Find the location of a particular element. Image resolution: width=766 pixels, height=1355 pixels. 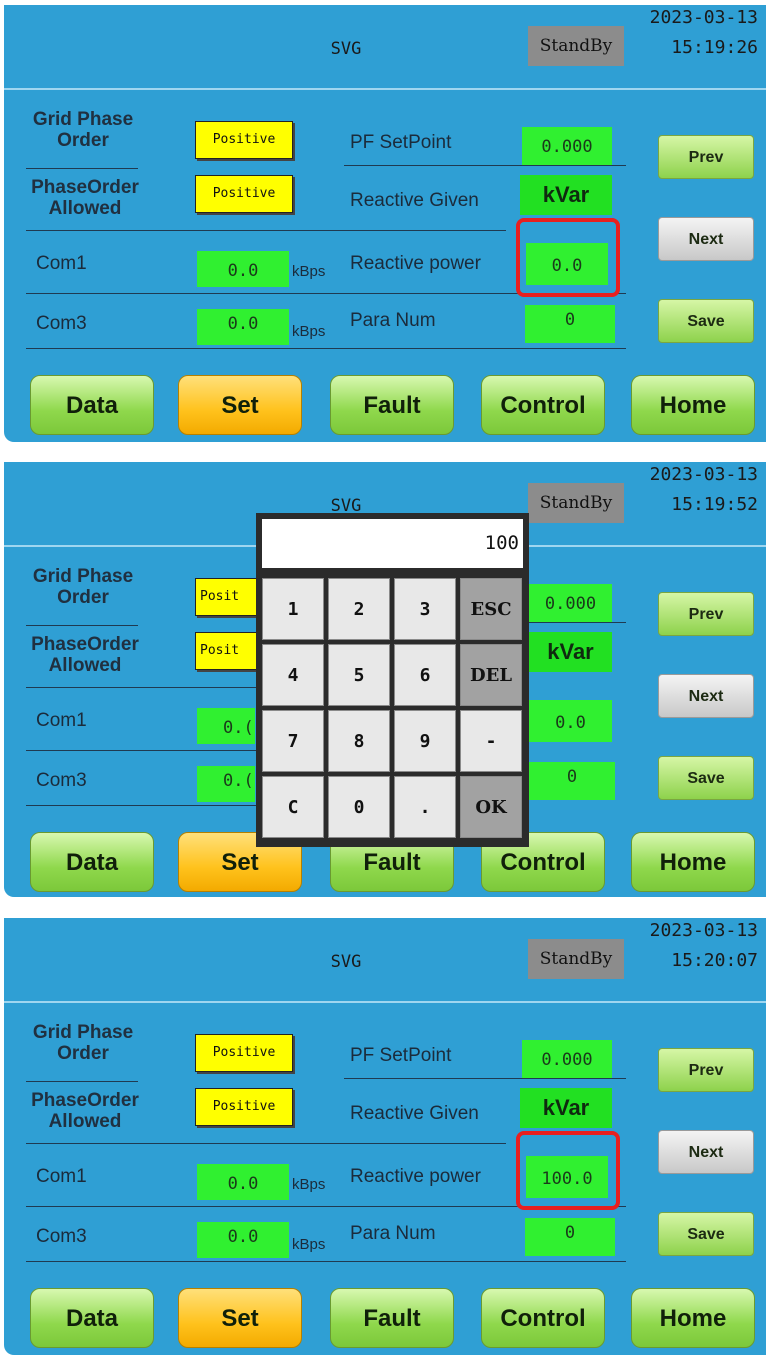

key-ok: OK is located at coordinates (491, 807).